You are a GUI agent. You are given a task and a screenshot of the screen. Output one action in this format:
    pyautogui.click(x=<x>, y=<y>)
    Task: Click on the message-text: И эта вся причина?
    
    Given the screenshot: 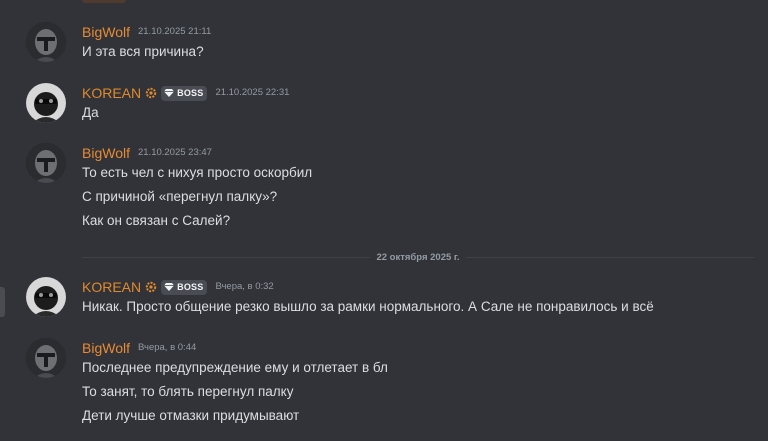 What is the action you would take?
    pyautogui.click(x=143, y=51)
    